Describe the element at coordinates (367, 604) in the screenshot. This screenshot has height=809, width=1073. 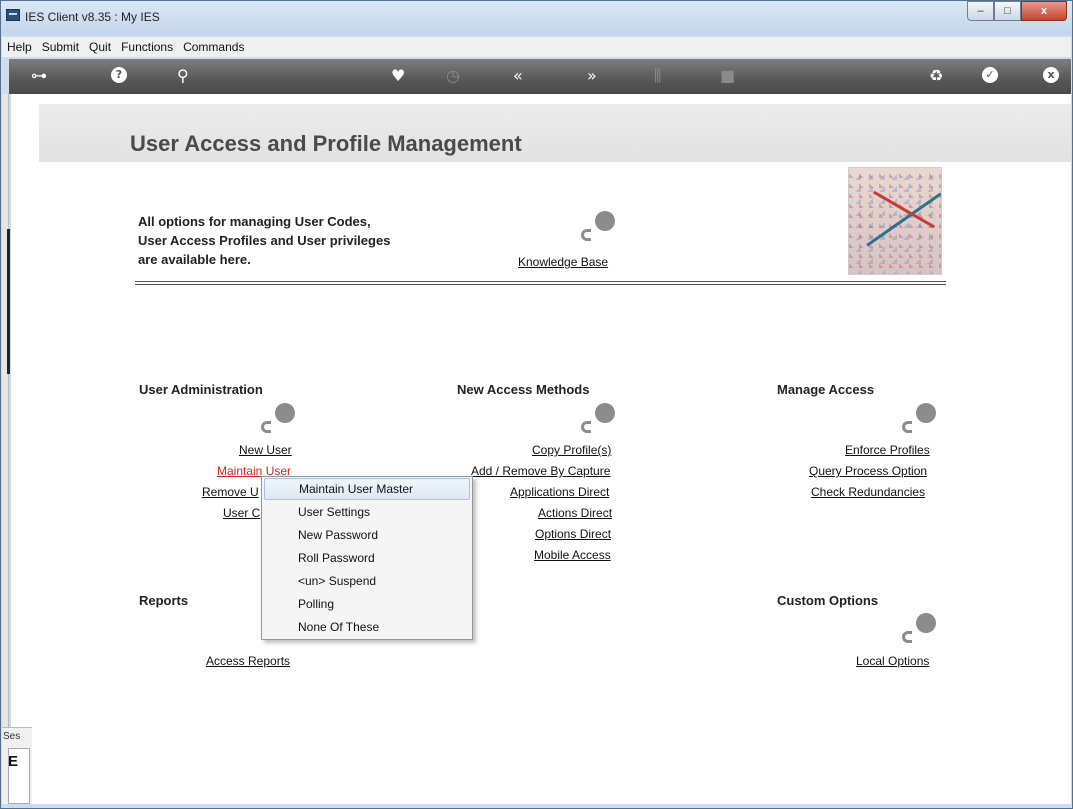
I see `menu-polling: Polling` at that location.